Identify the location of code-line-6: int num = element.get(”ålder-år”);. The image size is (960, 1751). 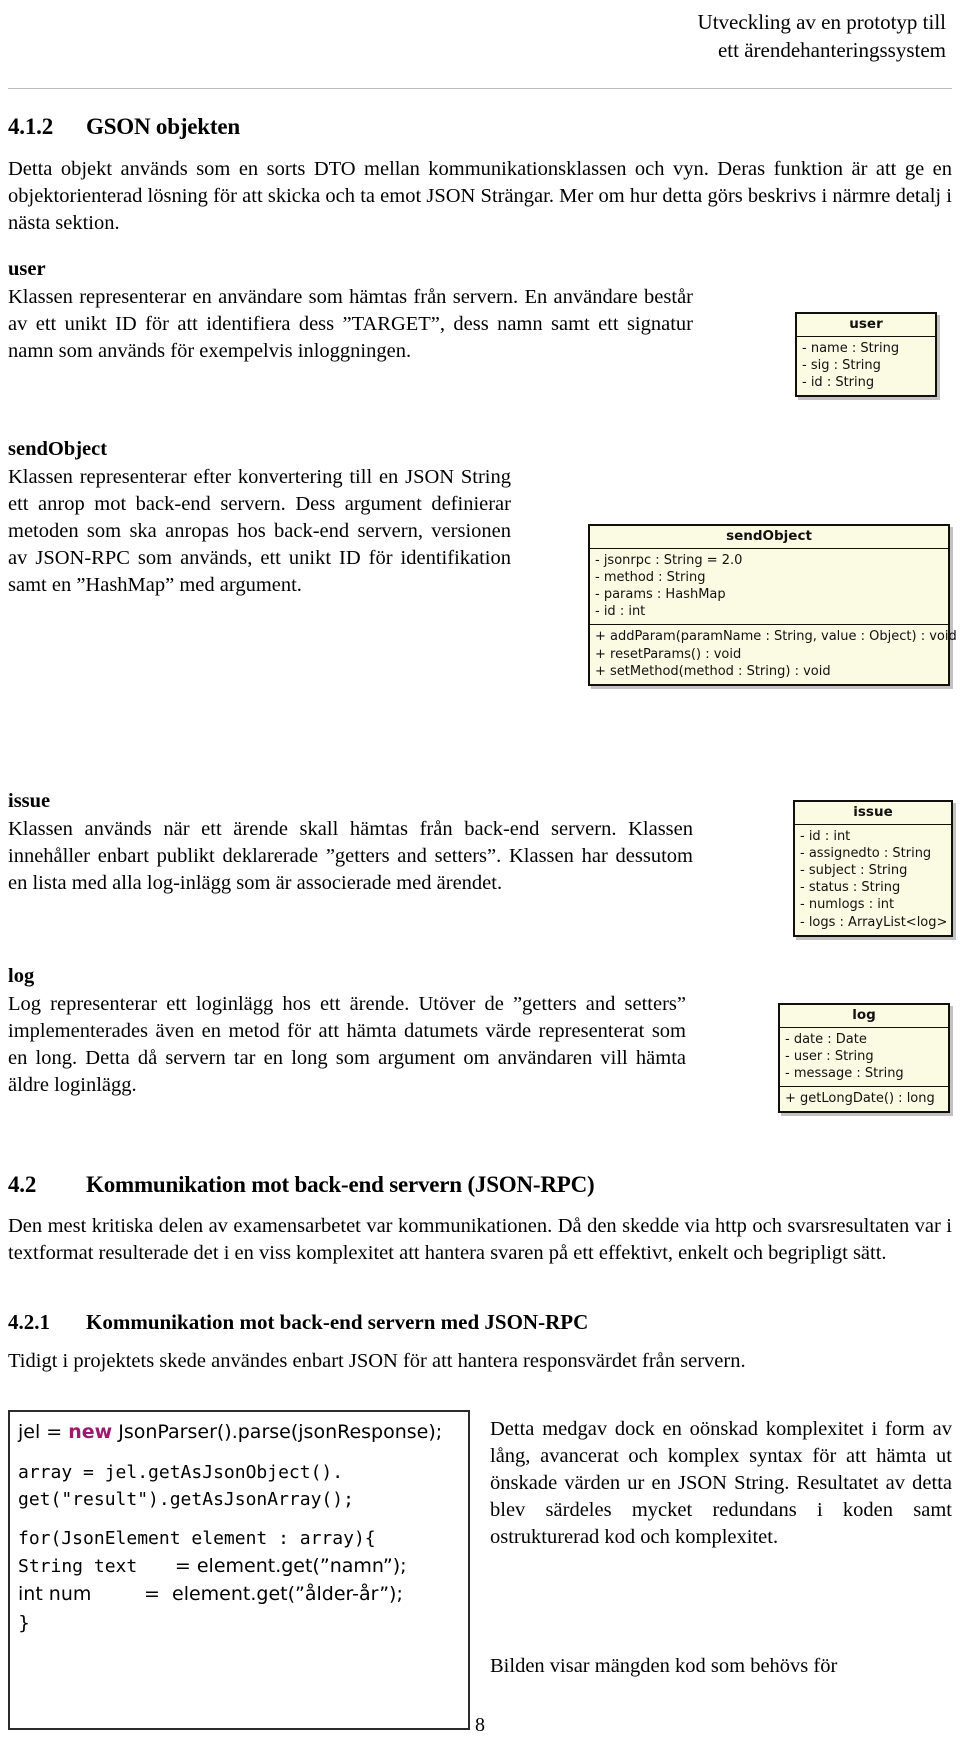
(240, 1594).